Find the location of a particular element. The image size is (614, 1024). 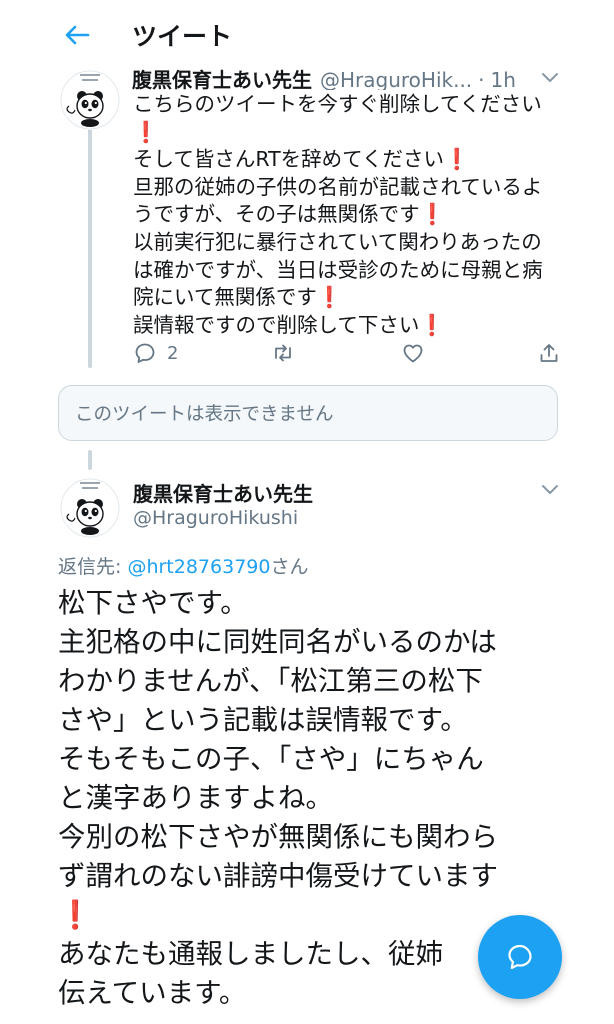

tweet-text-line: 以前実行犯に暴行されていて関わりあったの is located at coordinates (337, 241).